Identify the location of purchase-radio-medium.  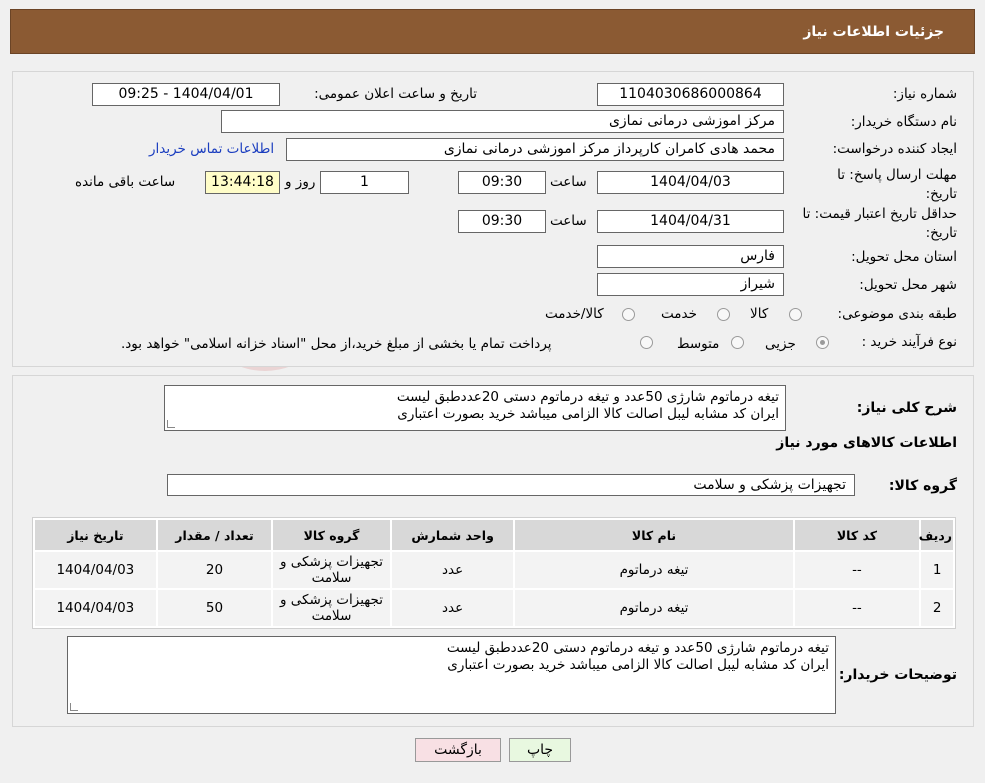
(737, 342).